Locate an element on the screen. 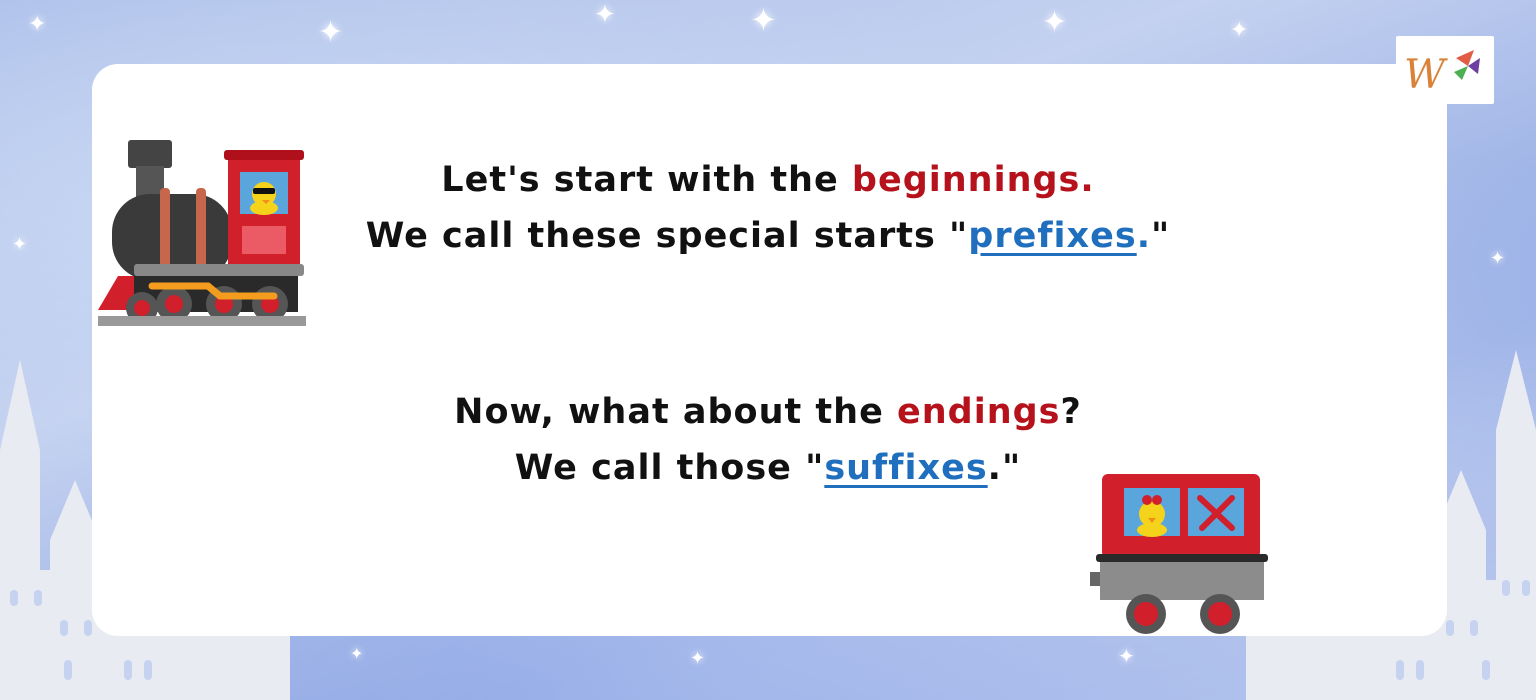  line-4: We call those "suffixes." is located at coordinates (768, 468).